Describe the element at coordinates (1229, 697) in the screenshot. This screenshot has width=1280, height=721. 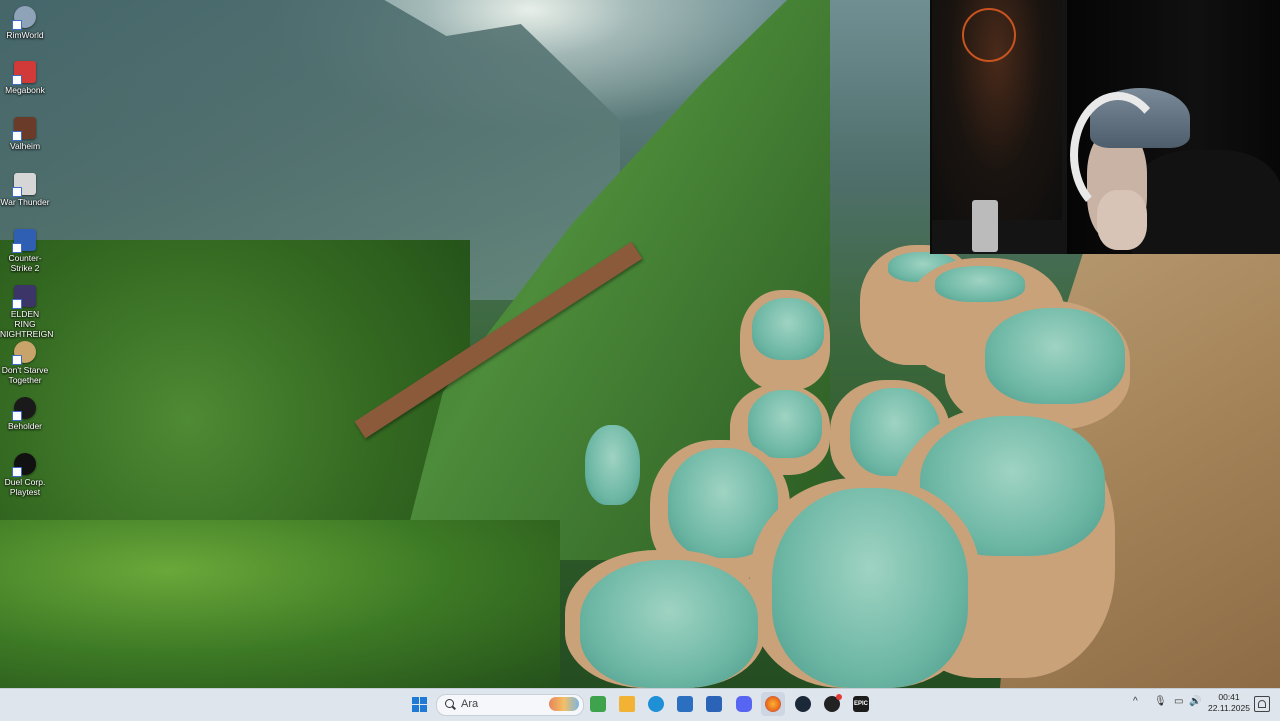
I see `clock-time: 00:41` at that location.